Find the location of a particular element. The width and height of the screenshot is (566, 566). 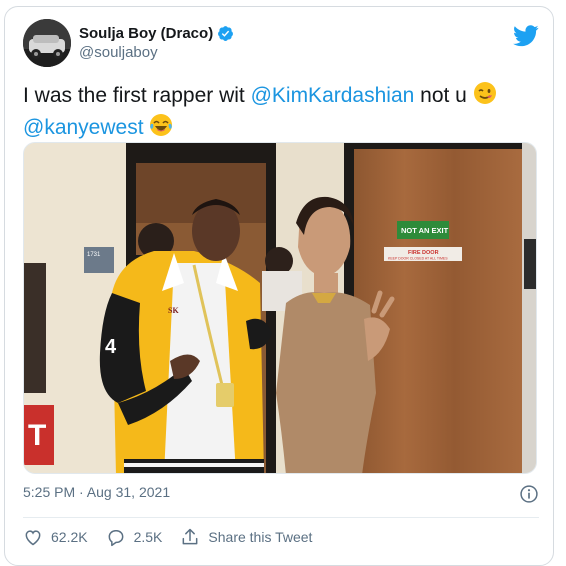

twitter-bird-icon is located at coordinates (526, 36).